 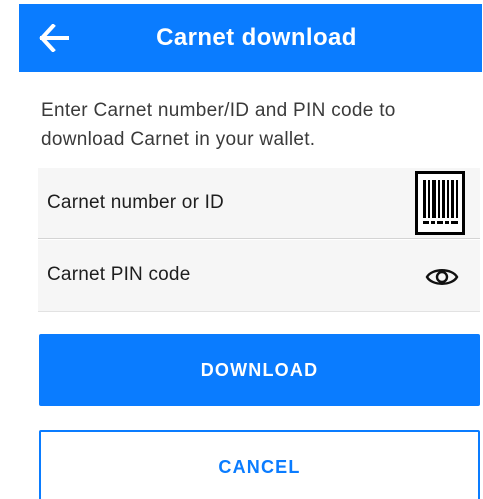 What do you see at coordinates (259, 464) in the screenshot?
I see `cancel-button: CANCEL` at bounding box center [259, 464].